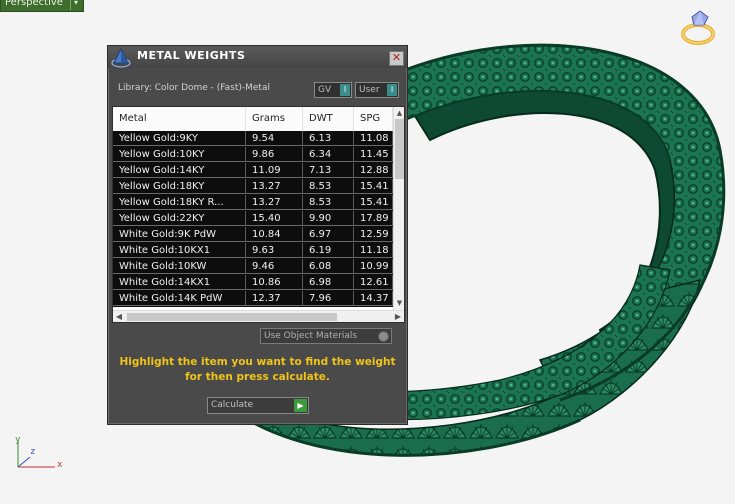  I want to click on column-header-metal: Metal, so click(179, 119).